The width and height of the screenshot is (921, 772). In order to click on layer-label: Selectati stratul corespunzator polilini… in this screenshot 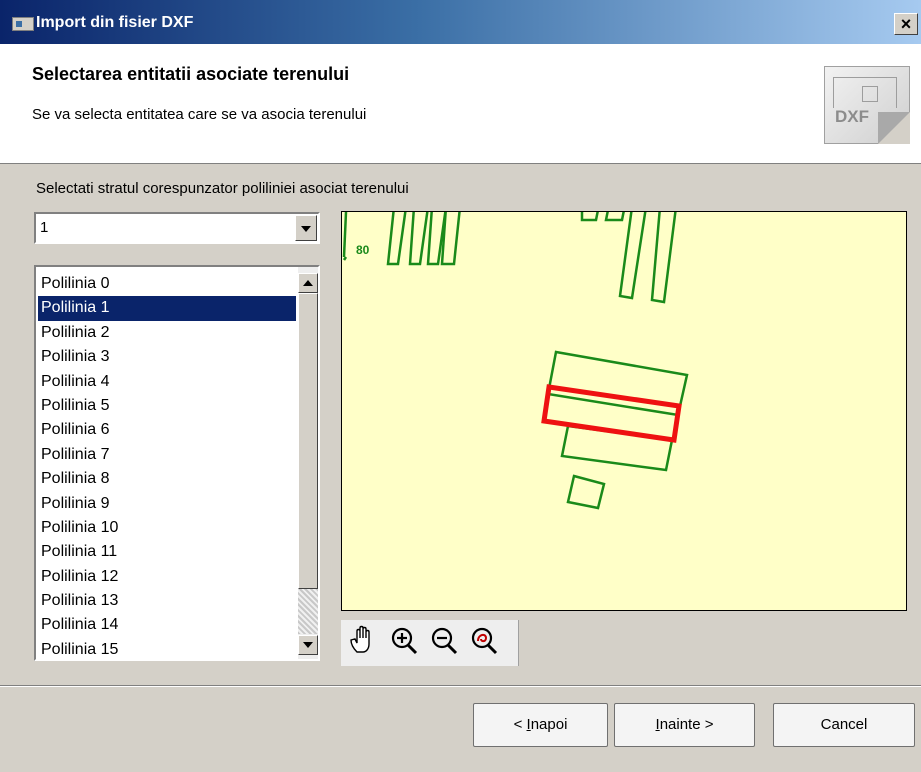, I will do `click(222, 188)`.